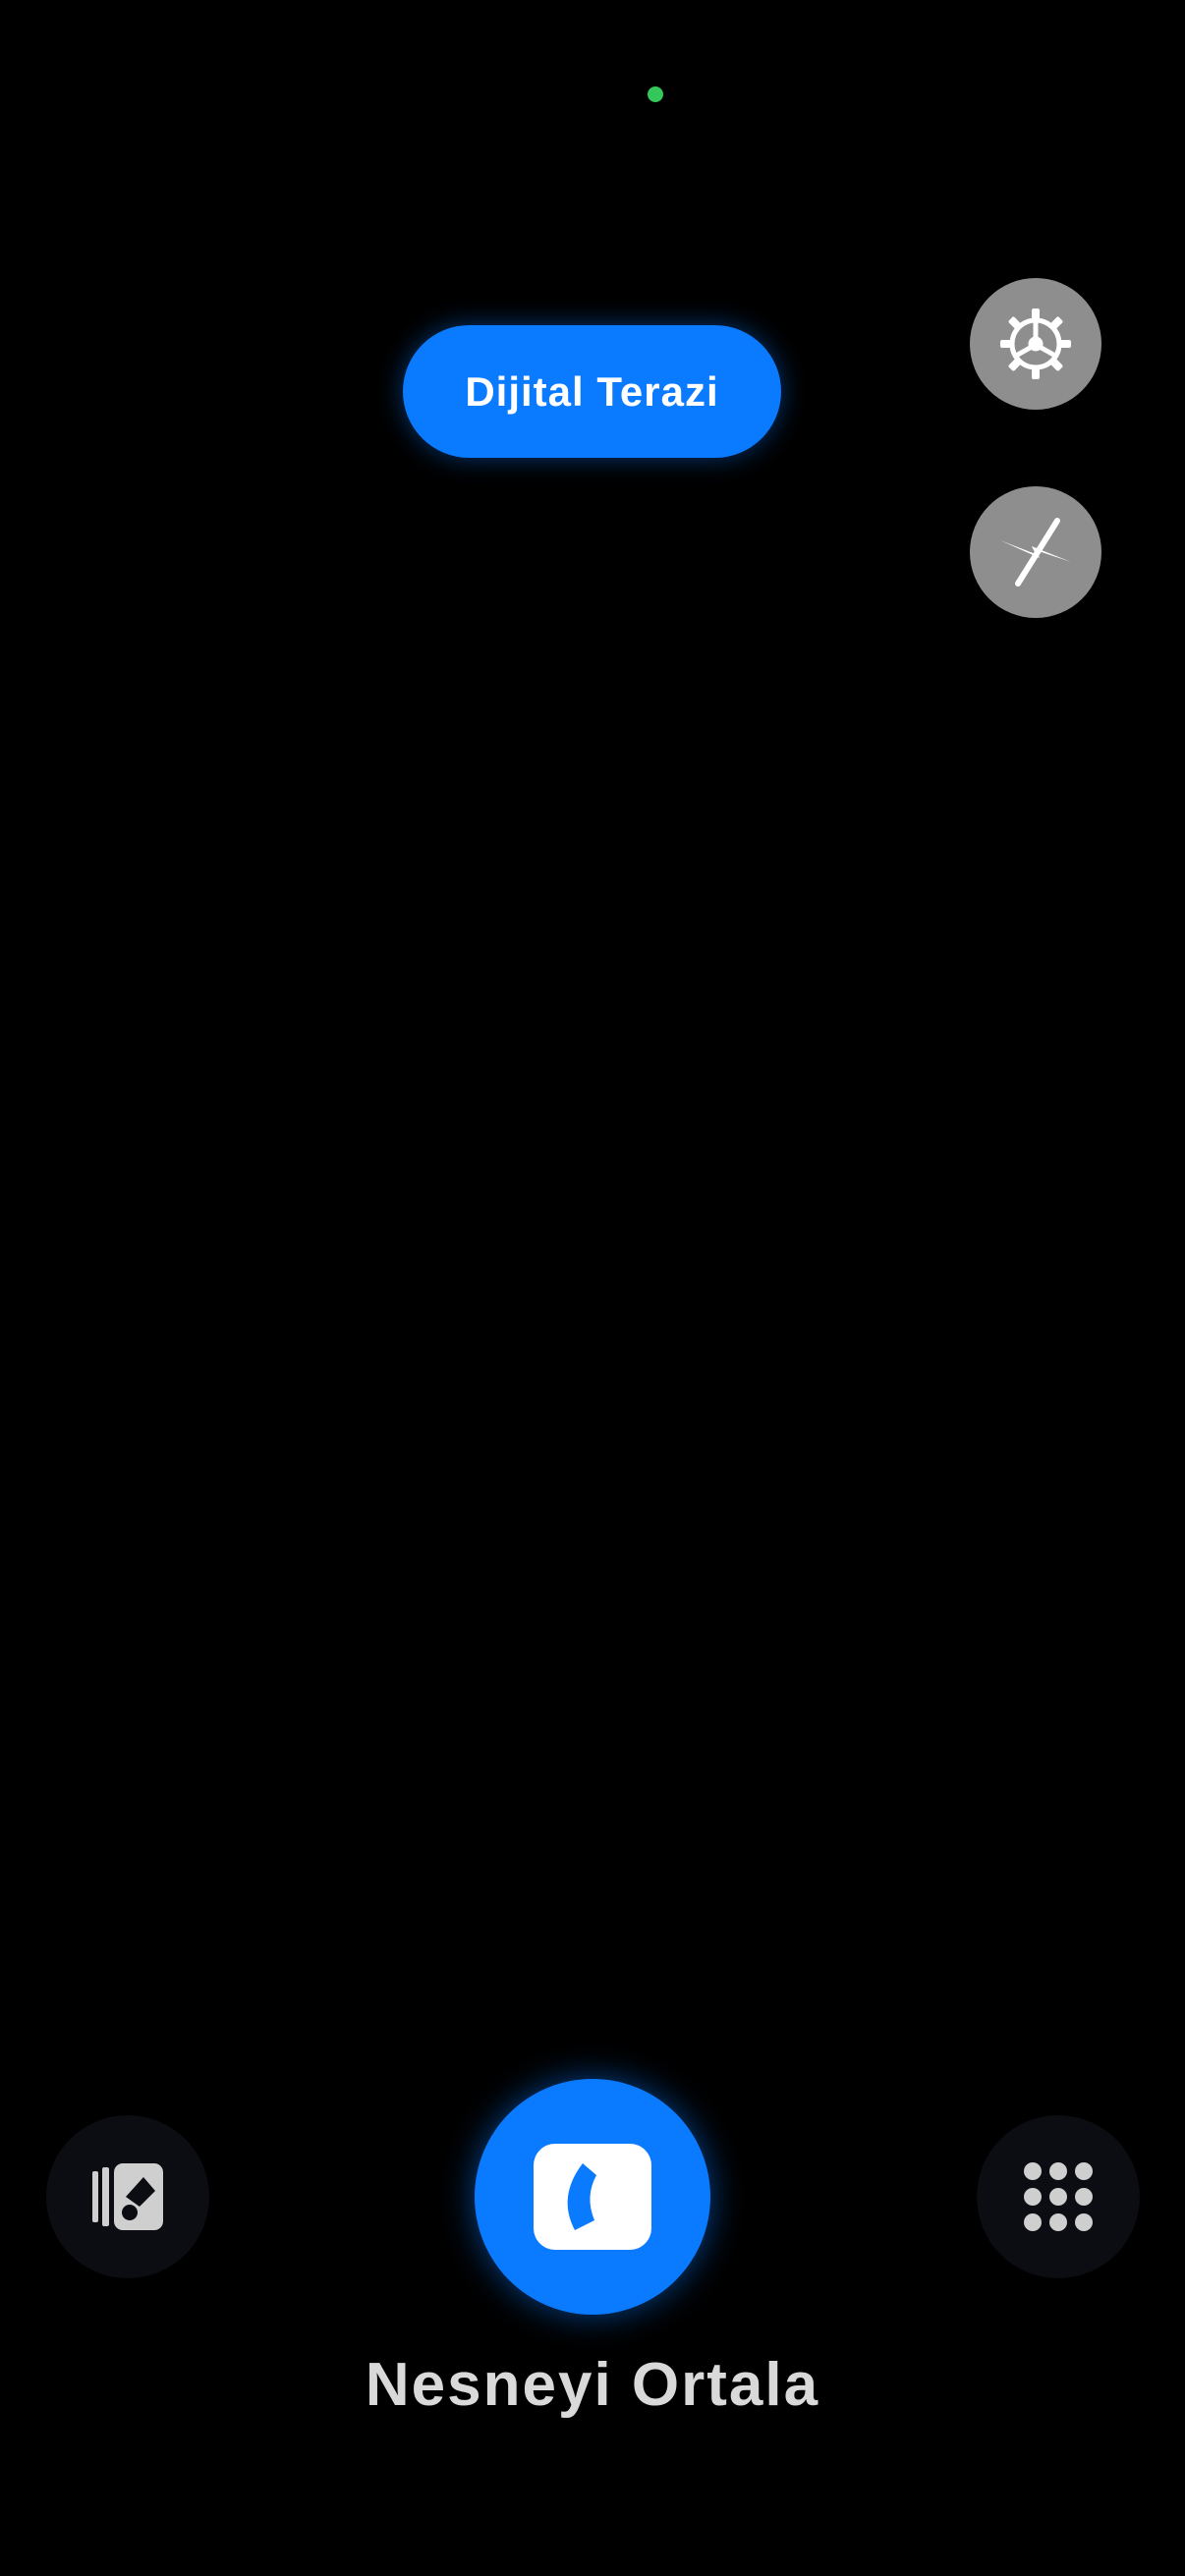 This screenshot has height=2576, width=1185. What do you see at coordinates (656, 94) in the screenshot?
I see `camera-in-use-indicator` at bounding box center [656, 94].